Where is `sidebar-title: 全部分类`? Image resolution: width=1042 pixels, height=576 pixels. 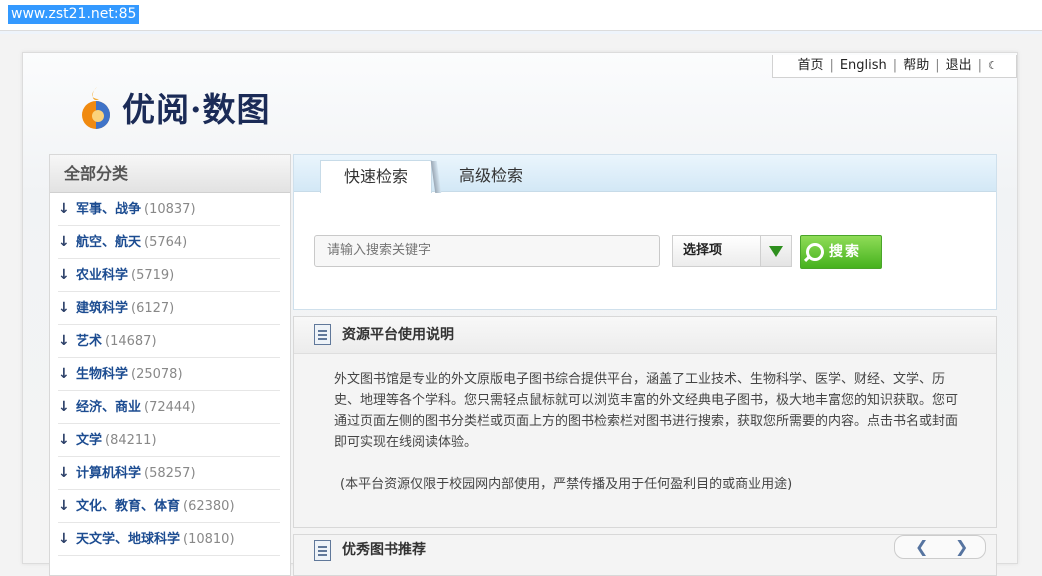 sidebar-title: 全部分类 is located at coordinates (170, 174).